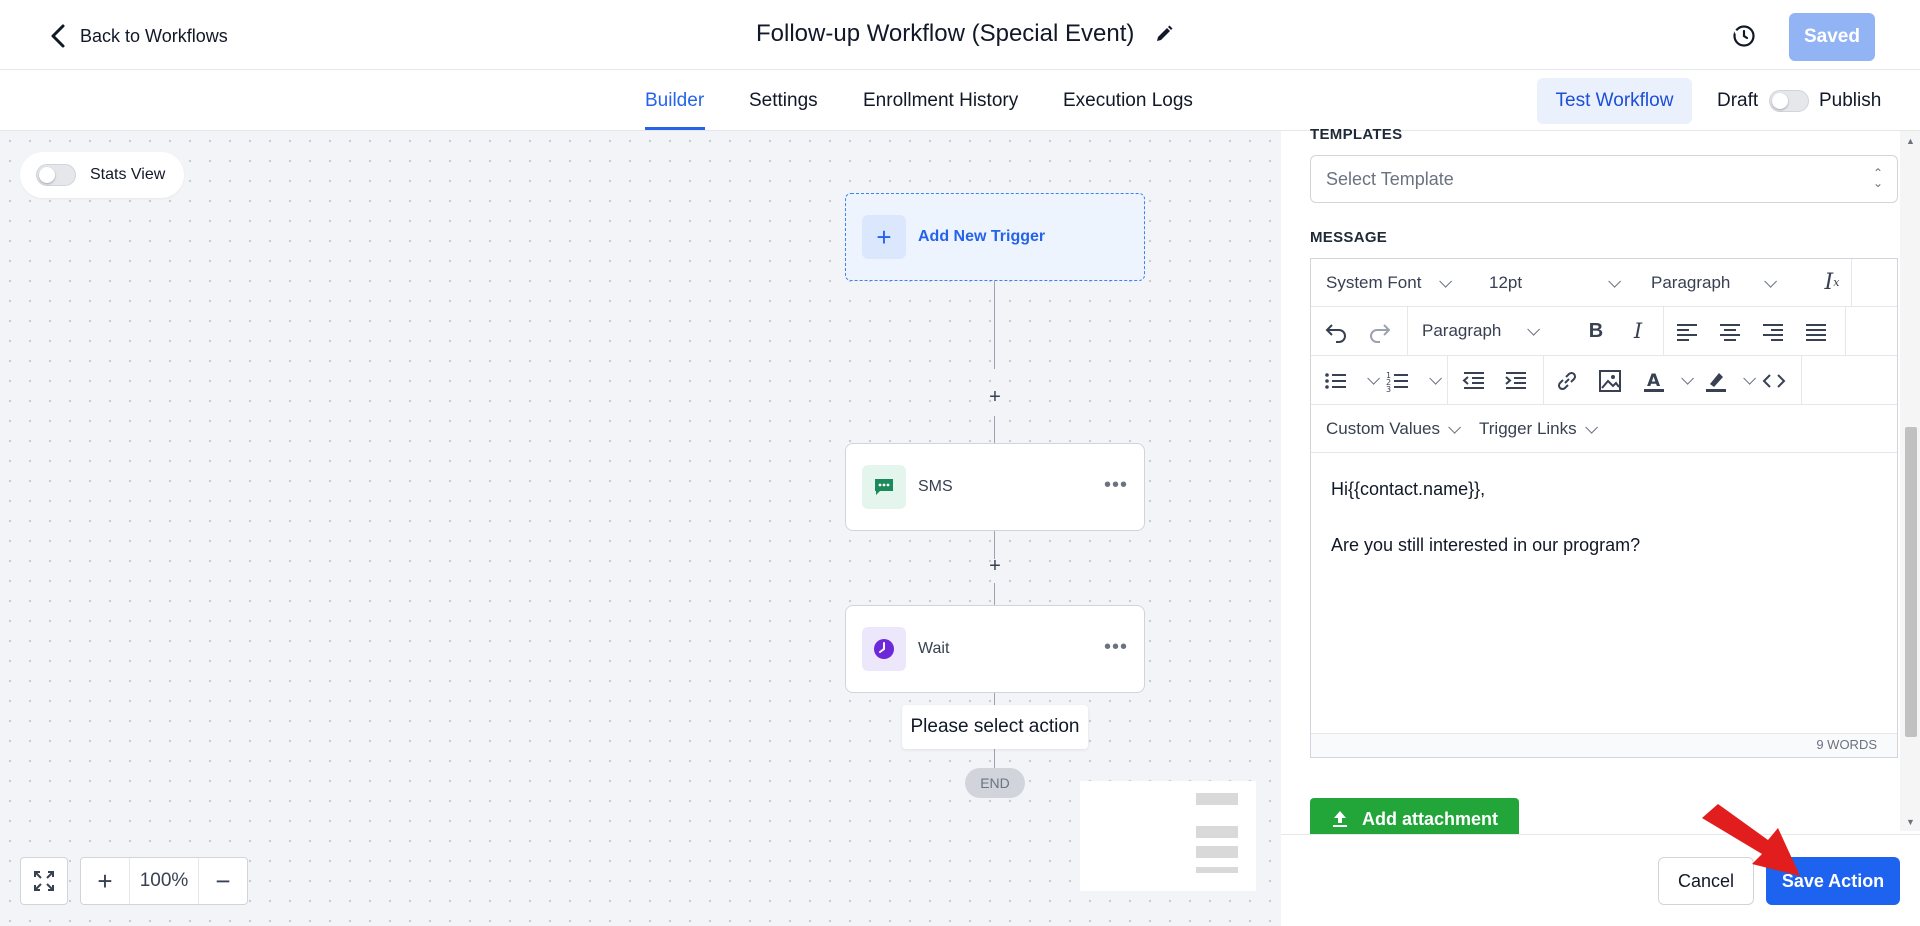 This screenshot has width=1920, height=926. What do you see at coordinates (138, 36) in the screenshot?
I see `back-to-workflows-link: Back to Workflows` at bounding box center [138, 36].